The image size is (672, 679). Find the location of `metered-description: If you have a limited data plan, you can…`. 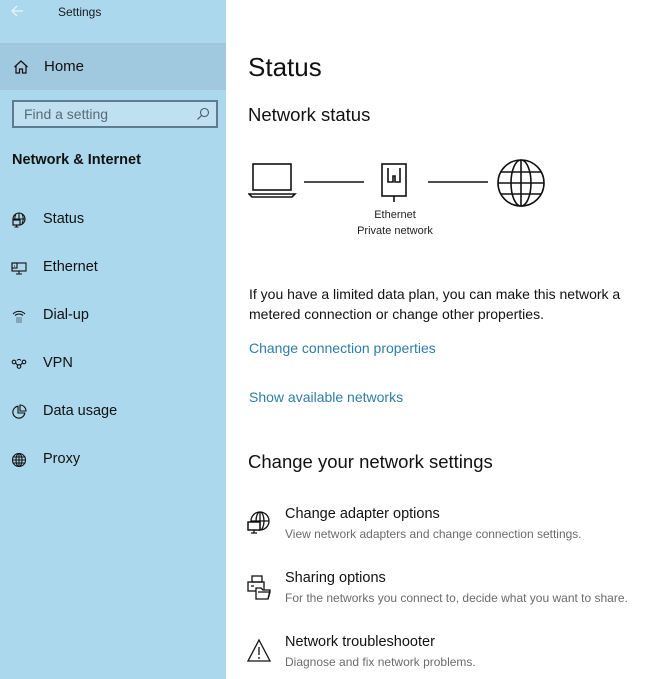

metered-description: If you have a limited data plan, you can… is located at coordinates (435, 304).